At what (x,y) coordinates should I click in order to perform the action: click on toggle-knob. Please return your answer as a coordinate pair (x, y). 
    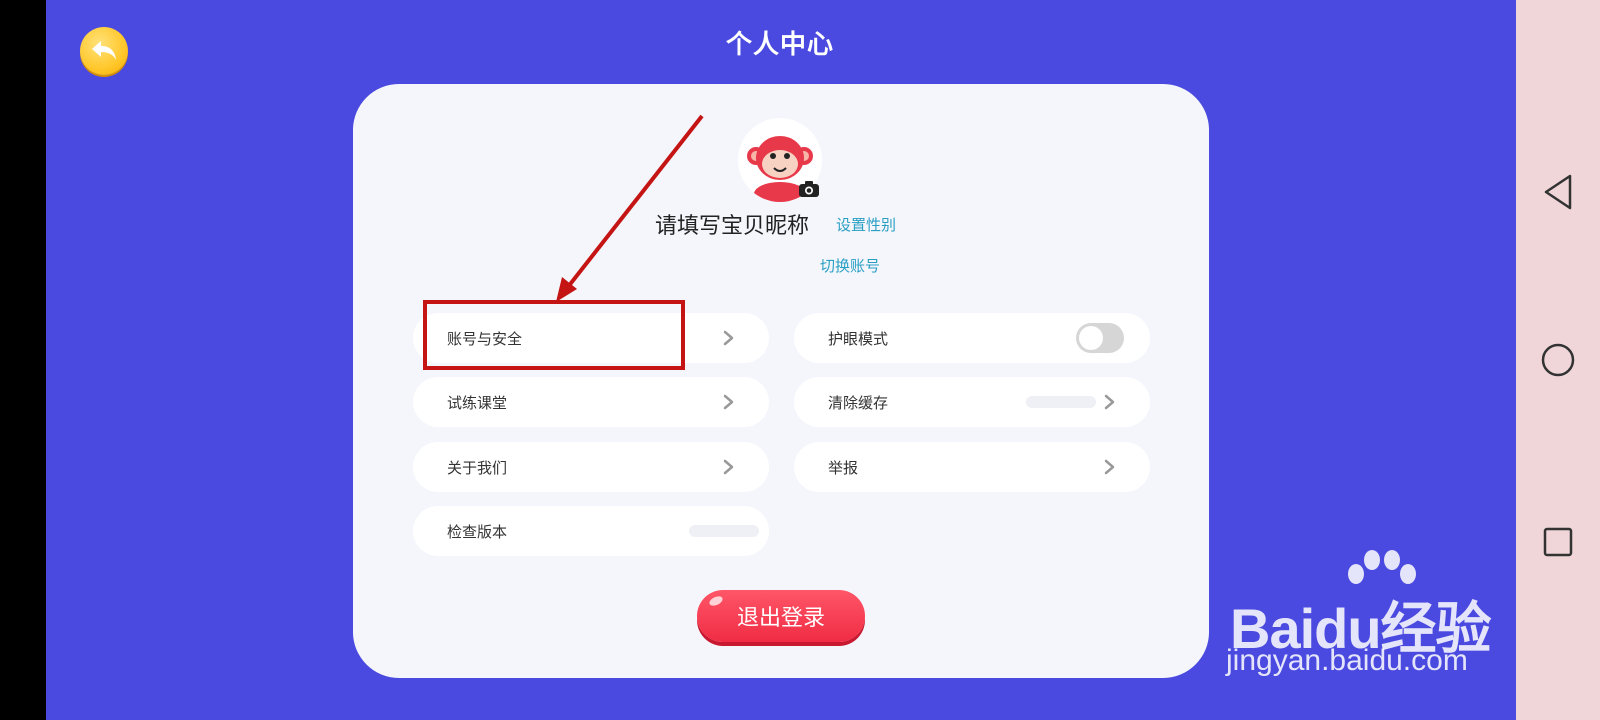
    Looking at the image, I should click on (1091, 338).